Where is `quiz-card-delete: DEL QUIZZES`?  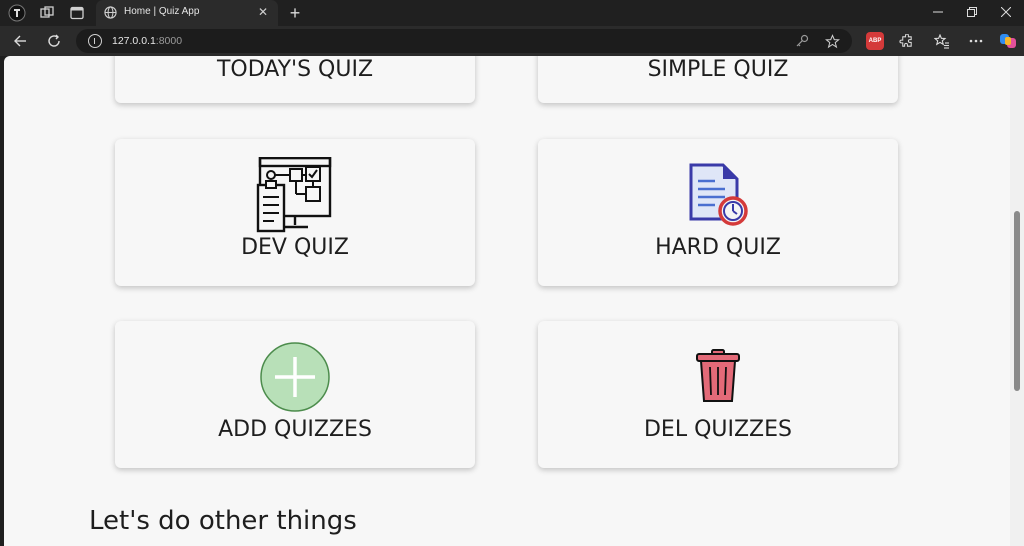 quiz-card-delete: DEL QUIZZES is located at coordinates (718, 394).